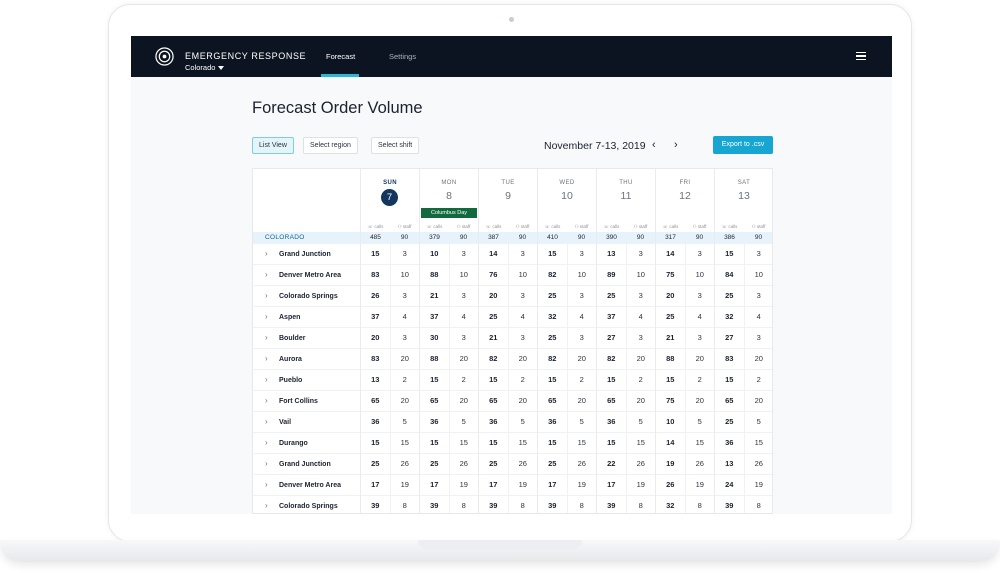 This screenshot has height=573, width=1000. Describe the element at coordinates (500, 545) in the screenshot. I see `laptop-base-notch` at that location.